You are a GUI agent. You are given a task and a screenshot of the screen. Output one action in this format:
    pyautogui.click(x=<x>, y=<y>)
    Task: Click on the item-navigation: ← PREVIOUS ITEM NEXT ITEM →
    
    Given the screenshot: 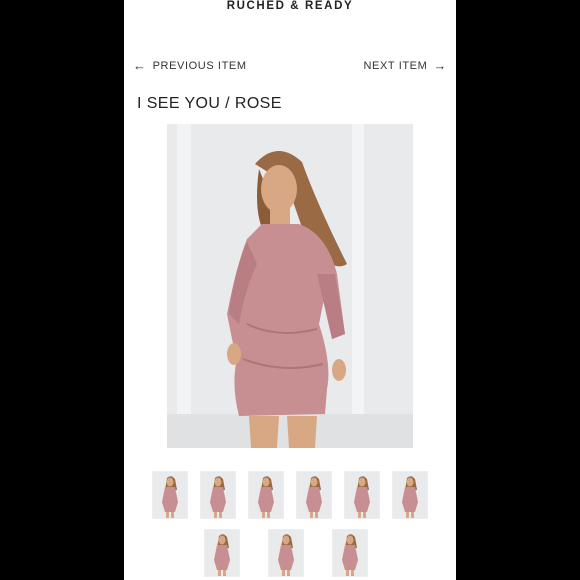 What is the action you would take?
    pyautogui.click(x=290, y=66)
    